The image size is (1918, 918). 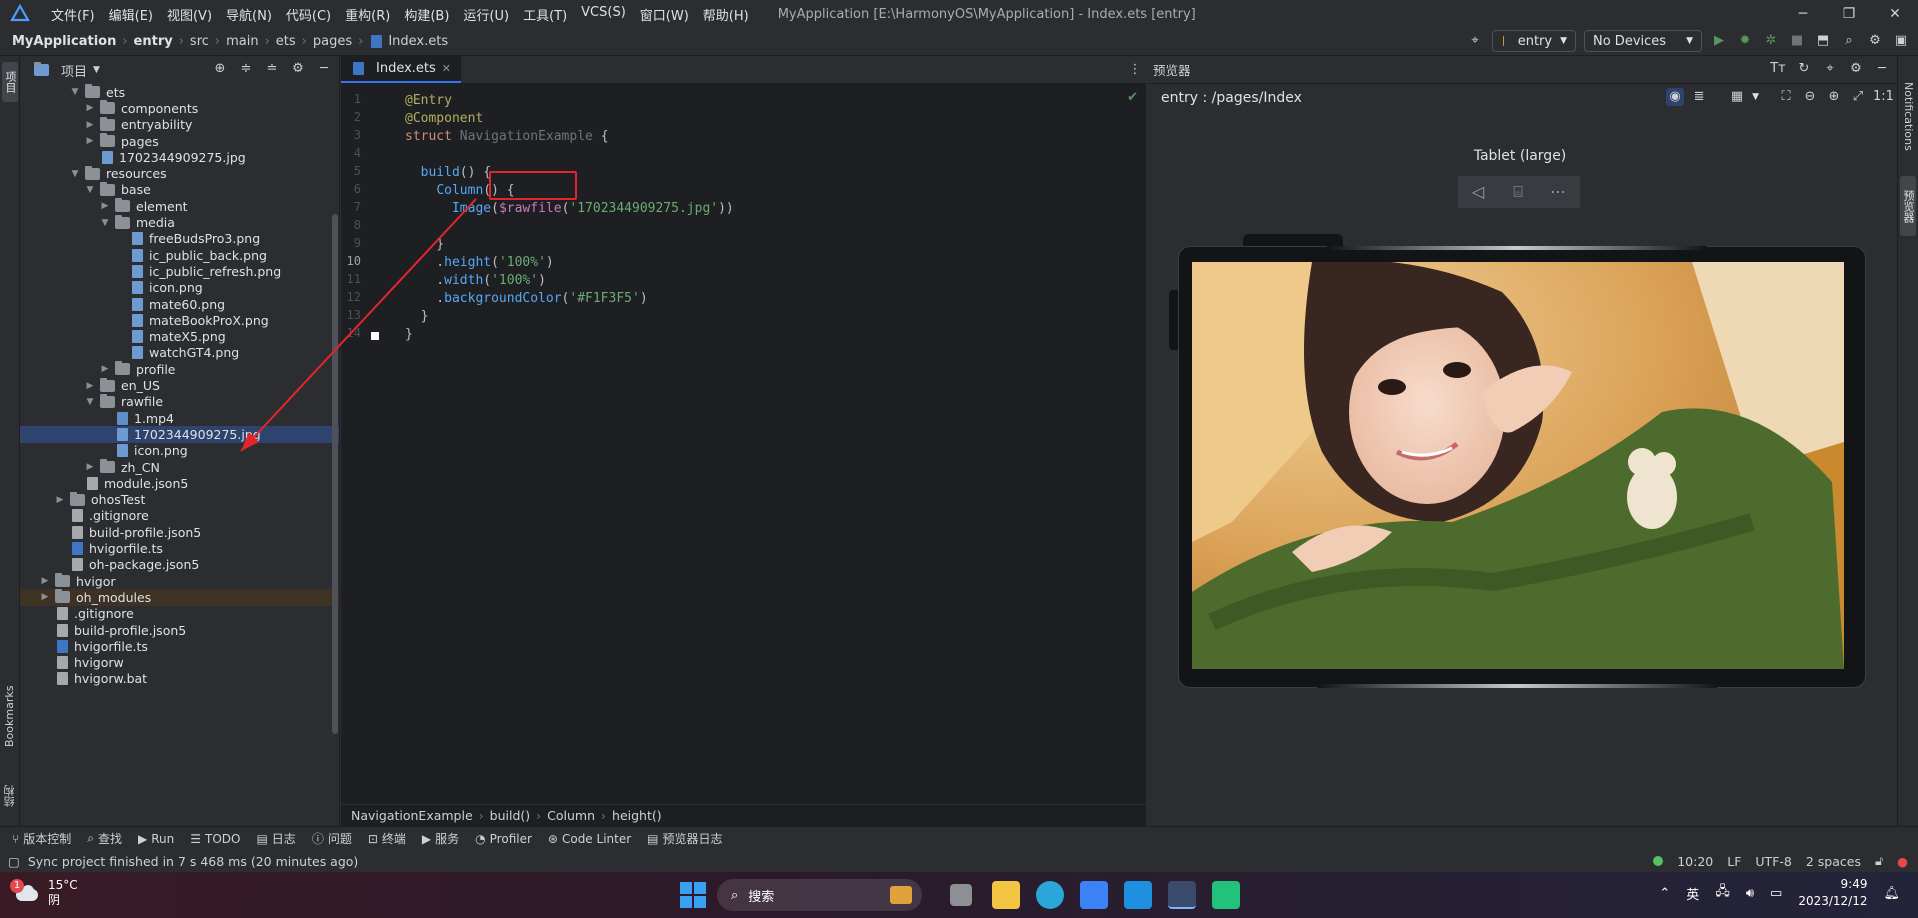 I want to click on minimize-icon: ─, so click(x=1803, y=14).